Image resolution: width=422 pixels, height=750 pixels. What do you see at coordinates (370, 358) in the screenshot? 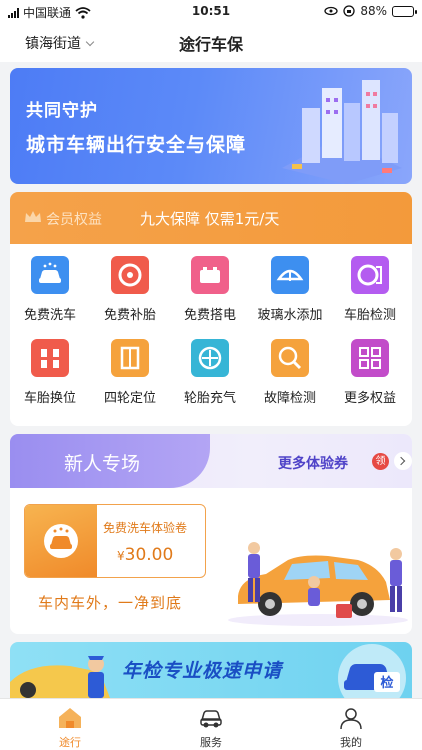
I see `more-benefits-icon` at bounding box center [370, 358].